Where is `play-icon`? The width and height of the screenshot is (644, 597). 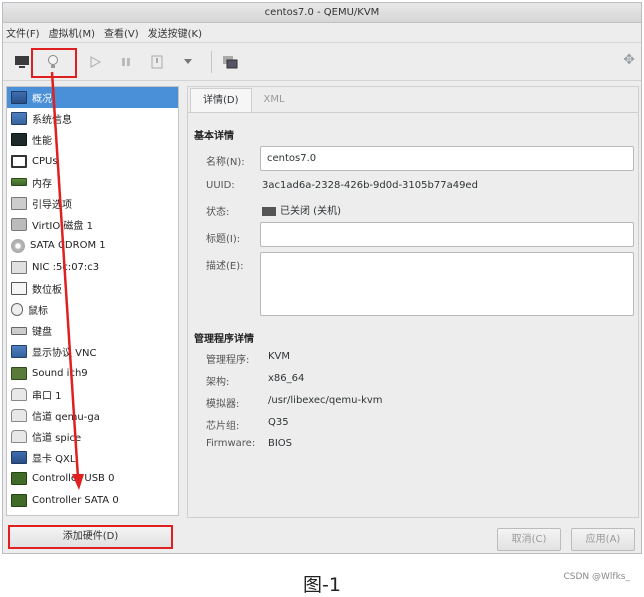
play-icon is located at coordinates (95, 61).